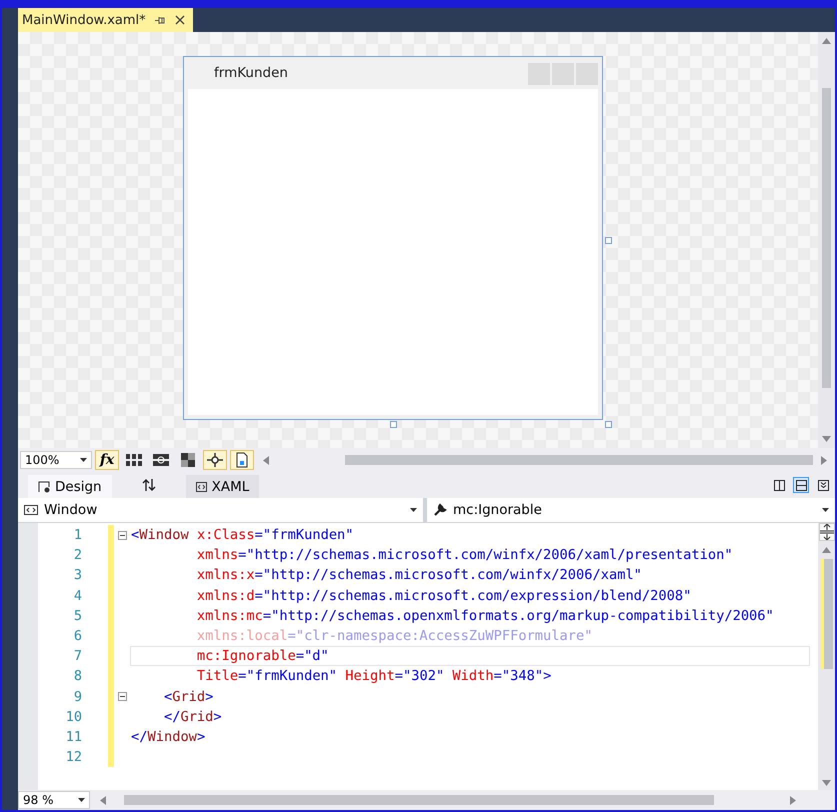 The image size is (837, 812). Describe the element at coordinates (394, 636) in the screenshot. I see `code-line: xmlns:local="clr-namespace:AccessZuWPFFormulare"` at that location.